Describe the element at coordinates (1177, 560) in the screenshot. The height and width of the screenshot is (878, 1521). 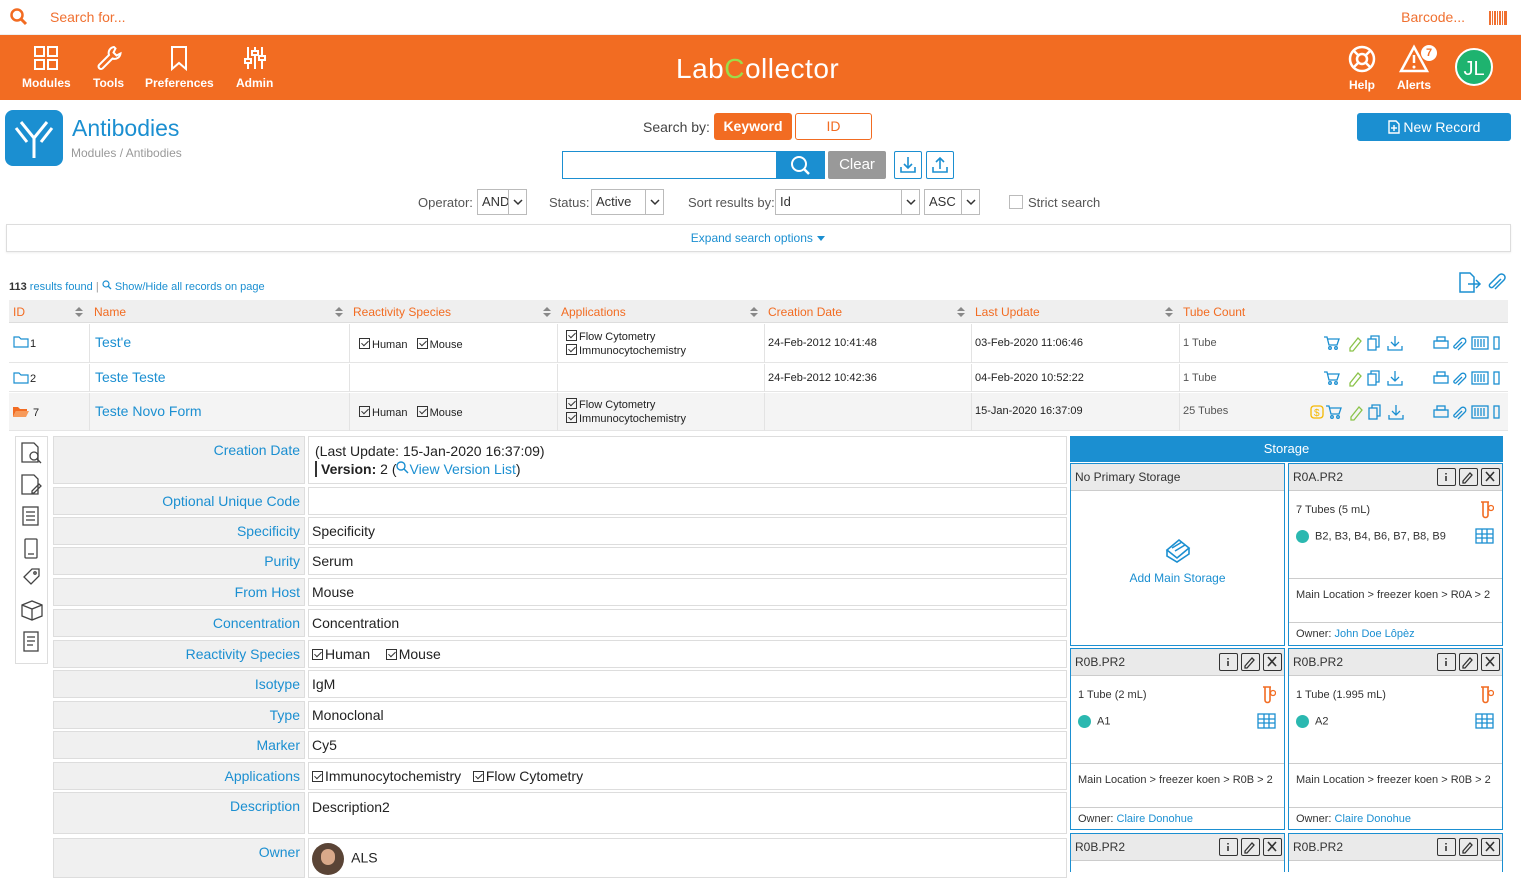
I see `add-main-storage-button: Add Main Storage` at that location.